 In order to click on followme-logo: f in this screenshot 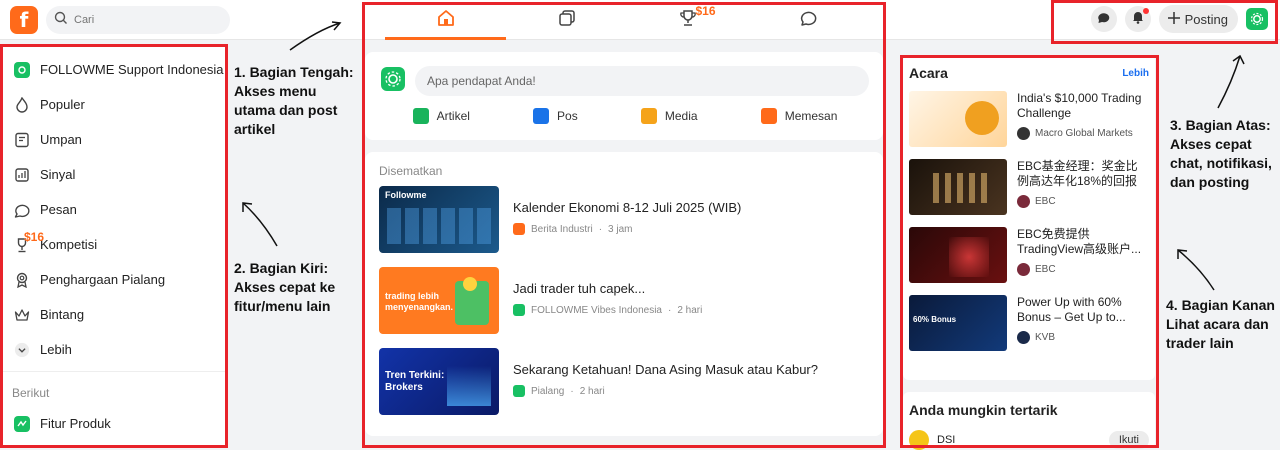, I will do `click(24, 20)`.